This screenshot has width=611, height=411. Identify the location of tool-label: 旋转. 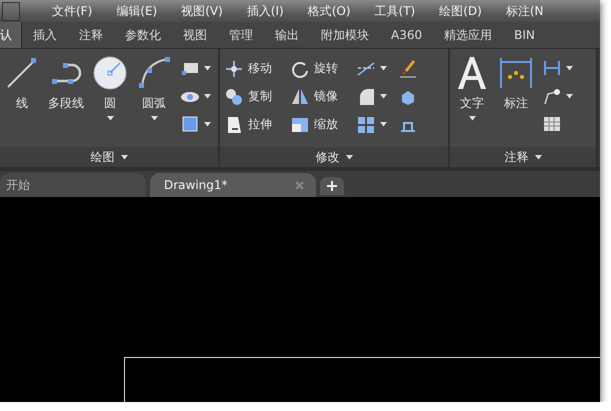
(326, 68).